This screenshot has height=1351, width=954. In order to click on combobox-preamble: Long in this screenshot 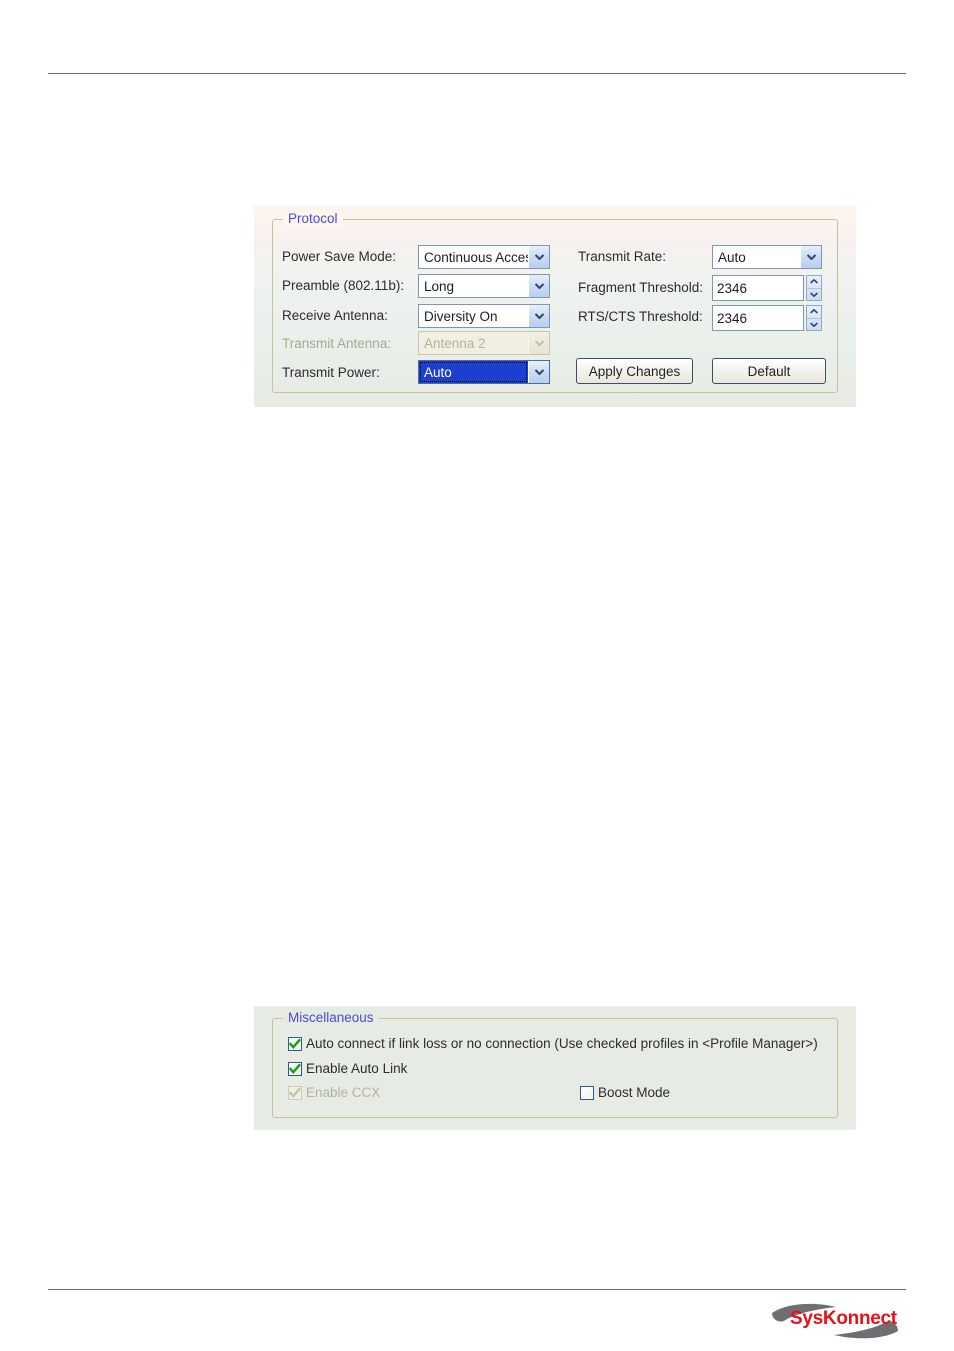, I will do `click(484, 286)`.